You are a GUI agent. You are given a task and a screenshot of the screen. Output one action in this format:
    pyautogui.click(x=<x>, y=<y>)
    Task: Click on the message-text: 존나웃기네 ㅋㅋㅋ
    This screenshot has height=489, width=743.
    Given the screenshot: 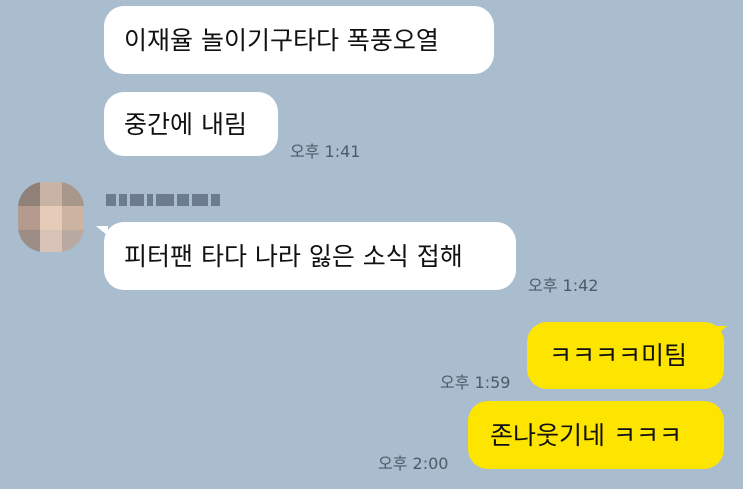 What is the action you would take?
    pyautogui.click(x=586, y=435)
    